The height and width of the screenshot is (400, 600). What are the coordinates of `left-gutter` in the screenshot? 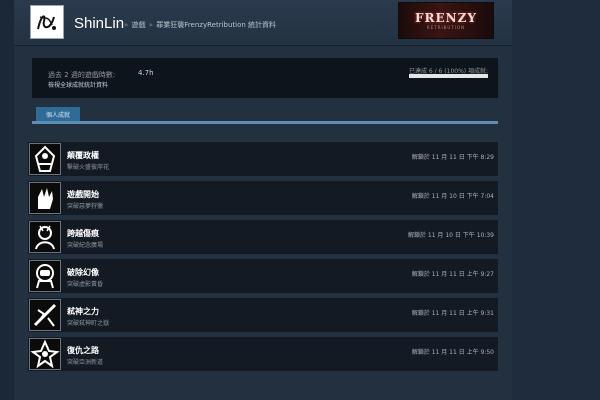 It's located at (7, 200).